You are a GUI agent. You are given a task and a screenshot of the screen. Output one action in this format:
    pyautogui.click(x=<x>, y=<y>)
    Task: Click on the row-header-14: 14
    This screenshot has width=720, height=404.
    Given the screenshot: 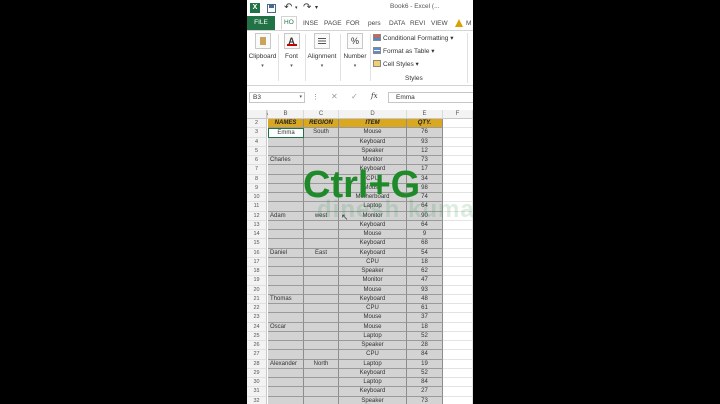 What is the action you would take?
    pyautogui.click(x=257, y=235)
    